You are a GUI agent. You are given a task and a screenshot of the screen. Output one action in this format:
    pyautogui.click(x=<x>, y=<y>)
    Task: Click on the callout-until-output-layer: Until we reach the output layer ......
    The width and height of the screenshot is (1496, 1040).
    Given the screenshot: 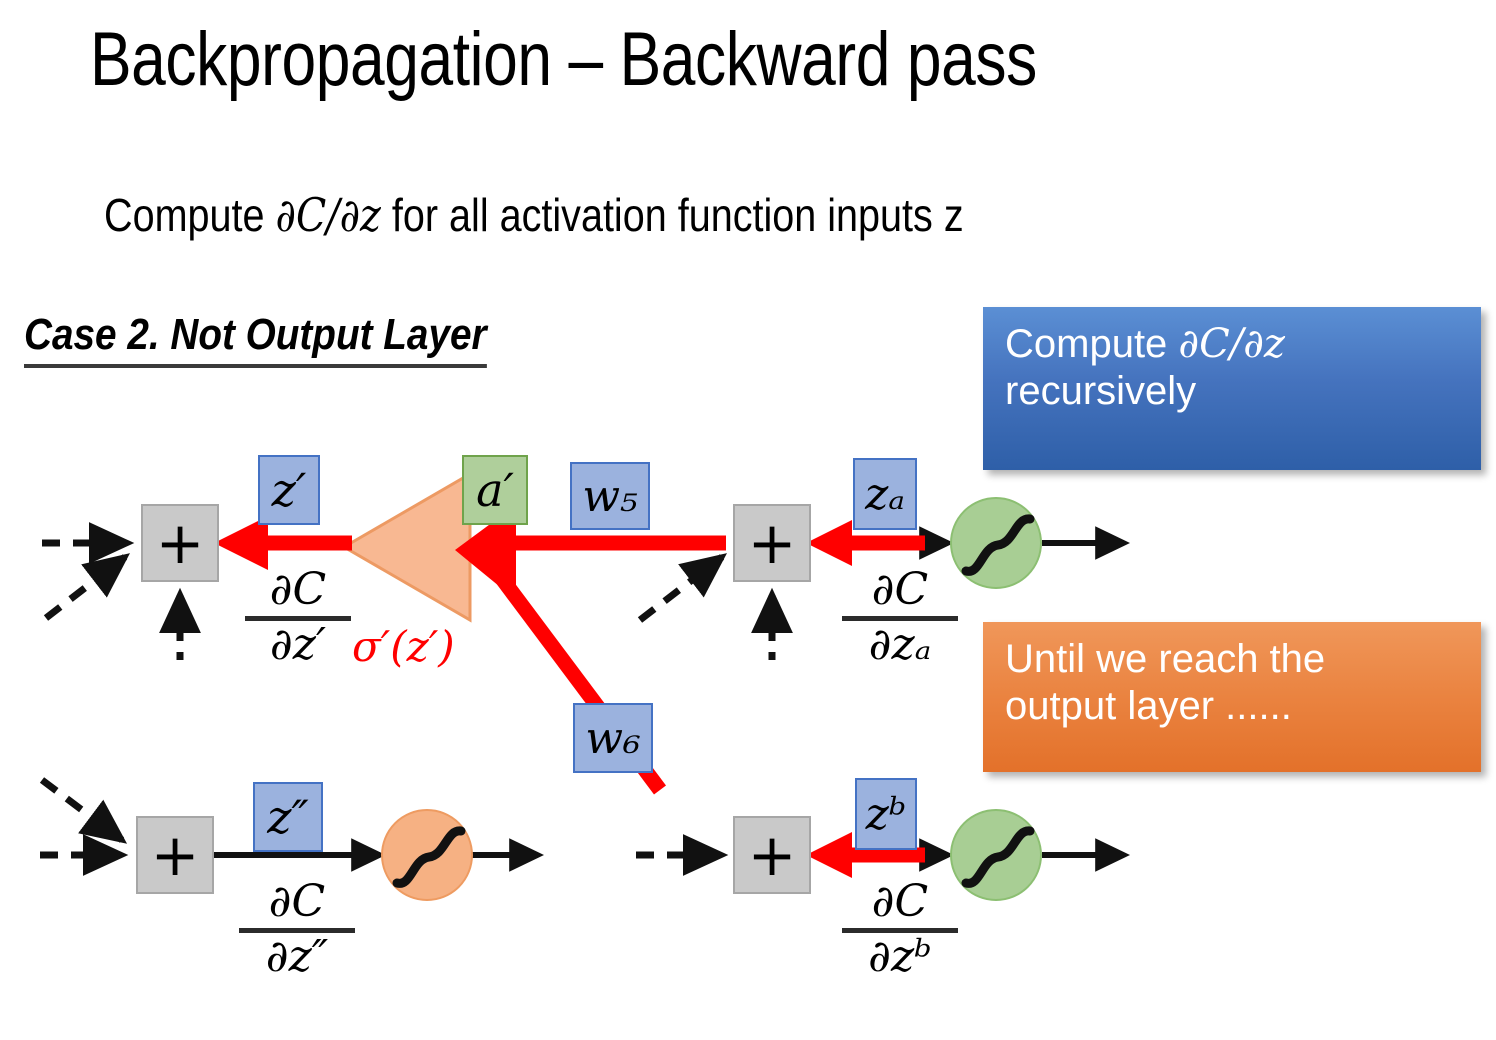 What is the action you would take?
    pyautogui.click(x=1232, y=697)
    